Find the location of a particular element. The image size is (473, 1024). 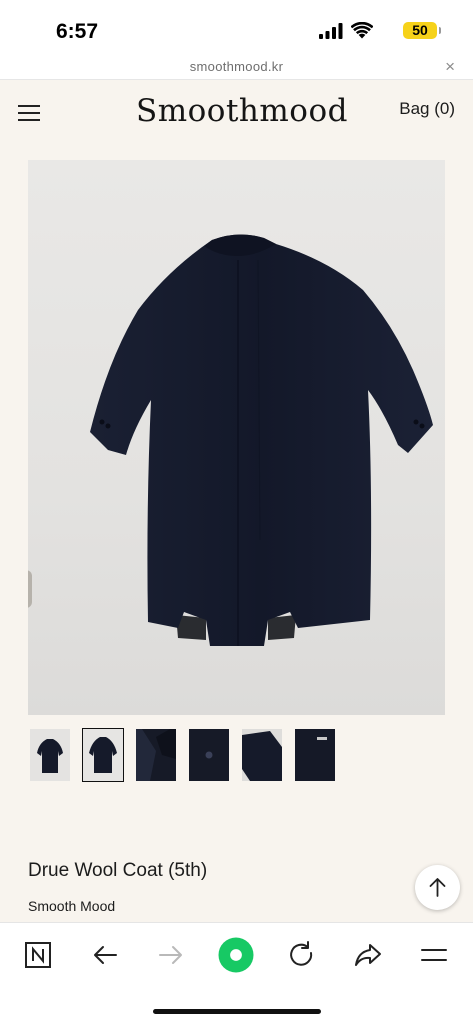

status-bar: 6:57 50 is located at coordinates (236, 28).